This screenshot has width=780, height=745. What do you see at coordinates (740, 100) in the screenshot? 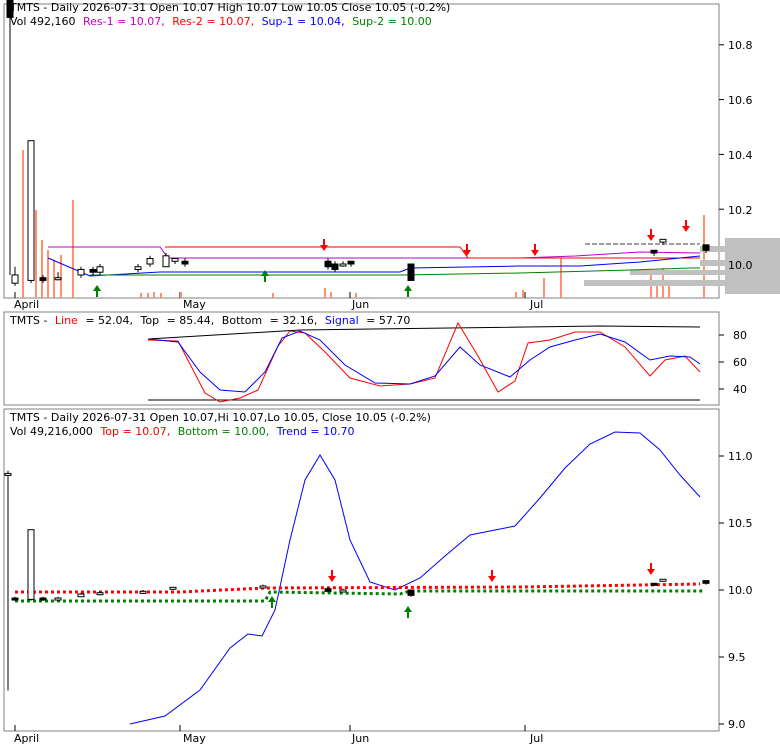
I see `price-ytick: 10.6` at bounding box center [740, 100].